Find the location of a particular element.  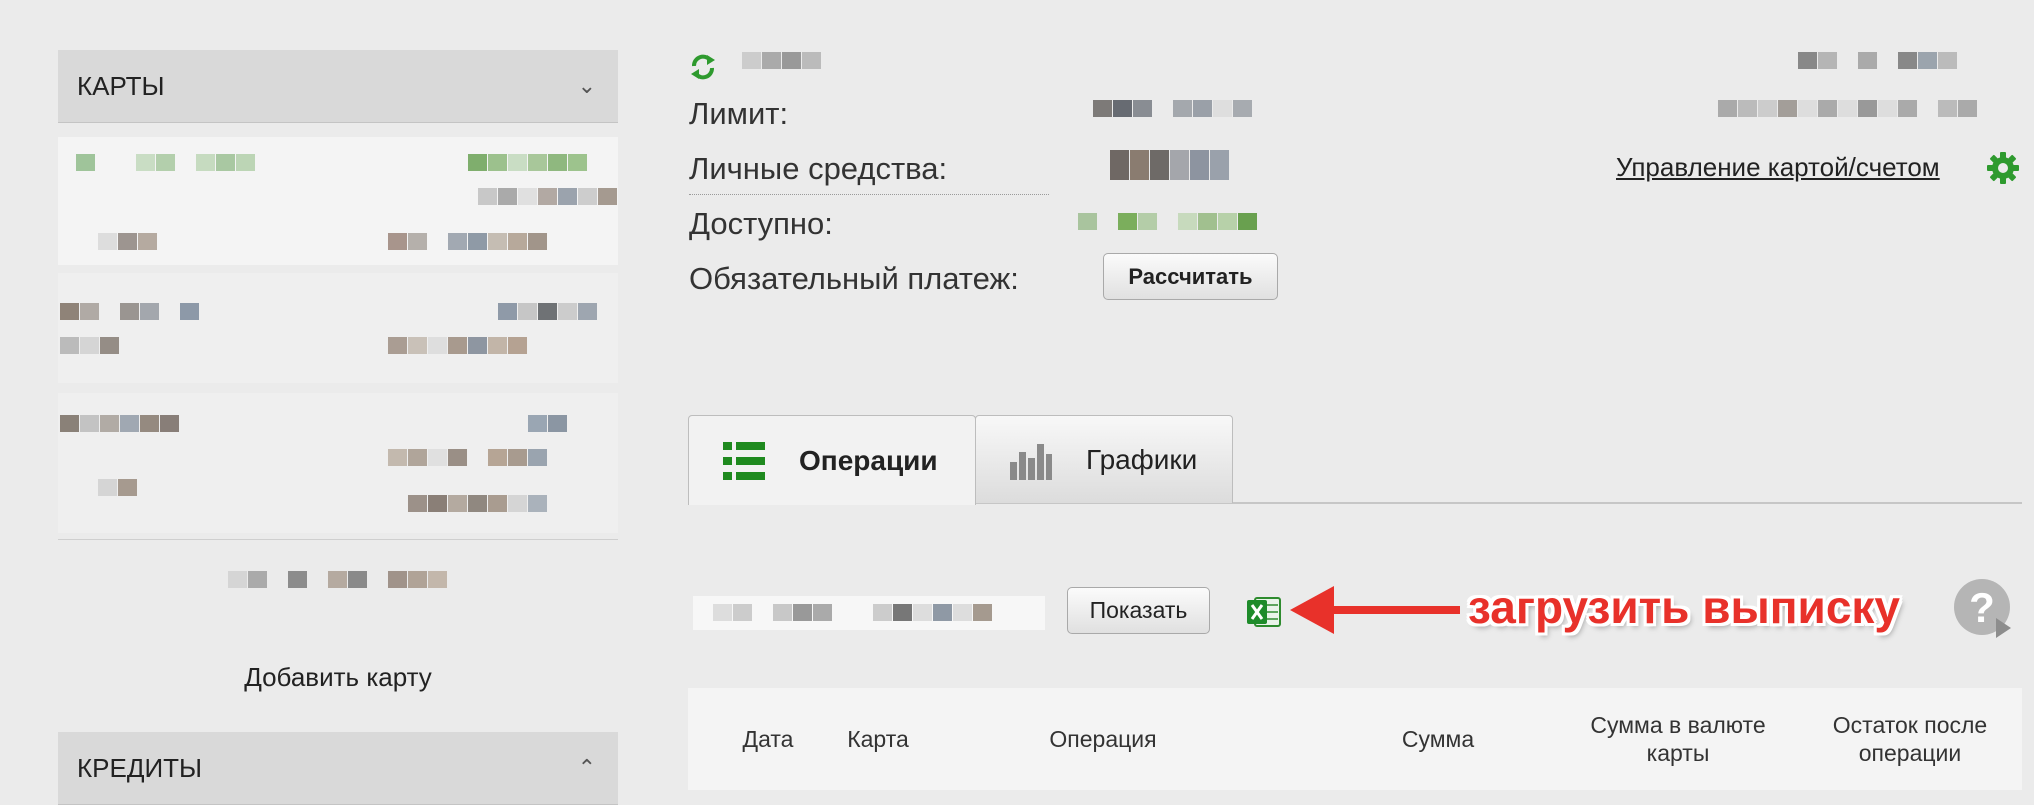

column-header-amount-card-currency: Сумма в валюте карты is located at coordinates (1678, 739).